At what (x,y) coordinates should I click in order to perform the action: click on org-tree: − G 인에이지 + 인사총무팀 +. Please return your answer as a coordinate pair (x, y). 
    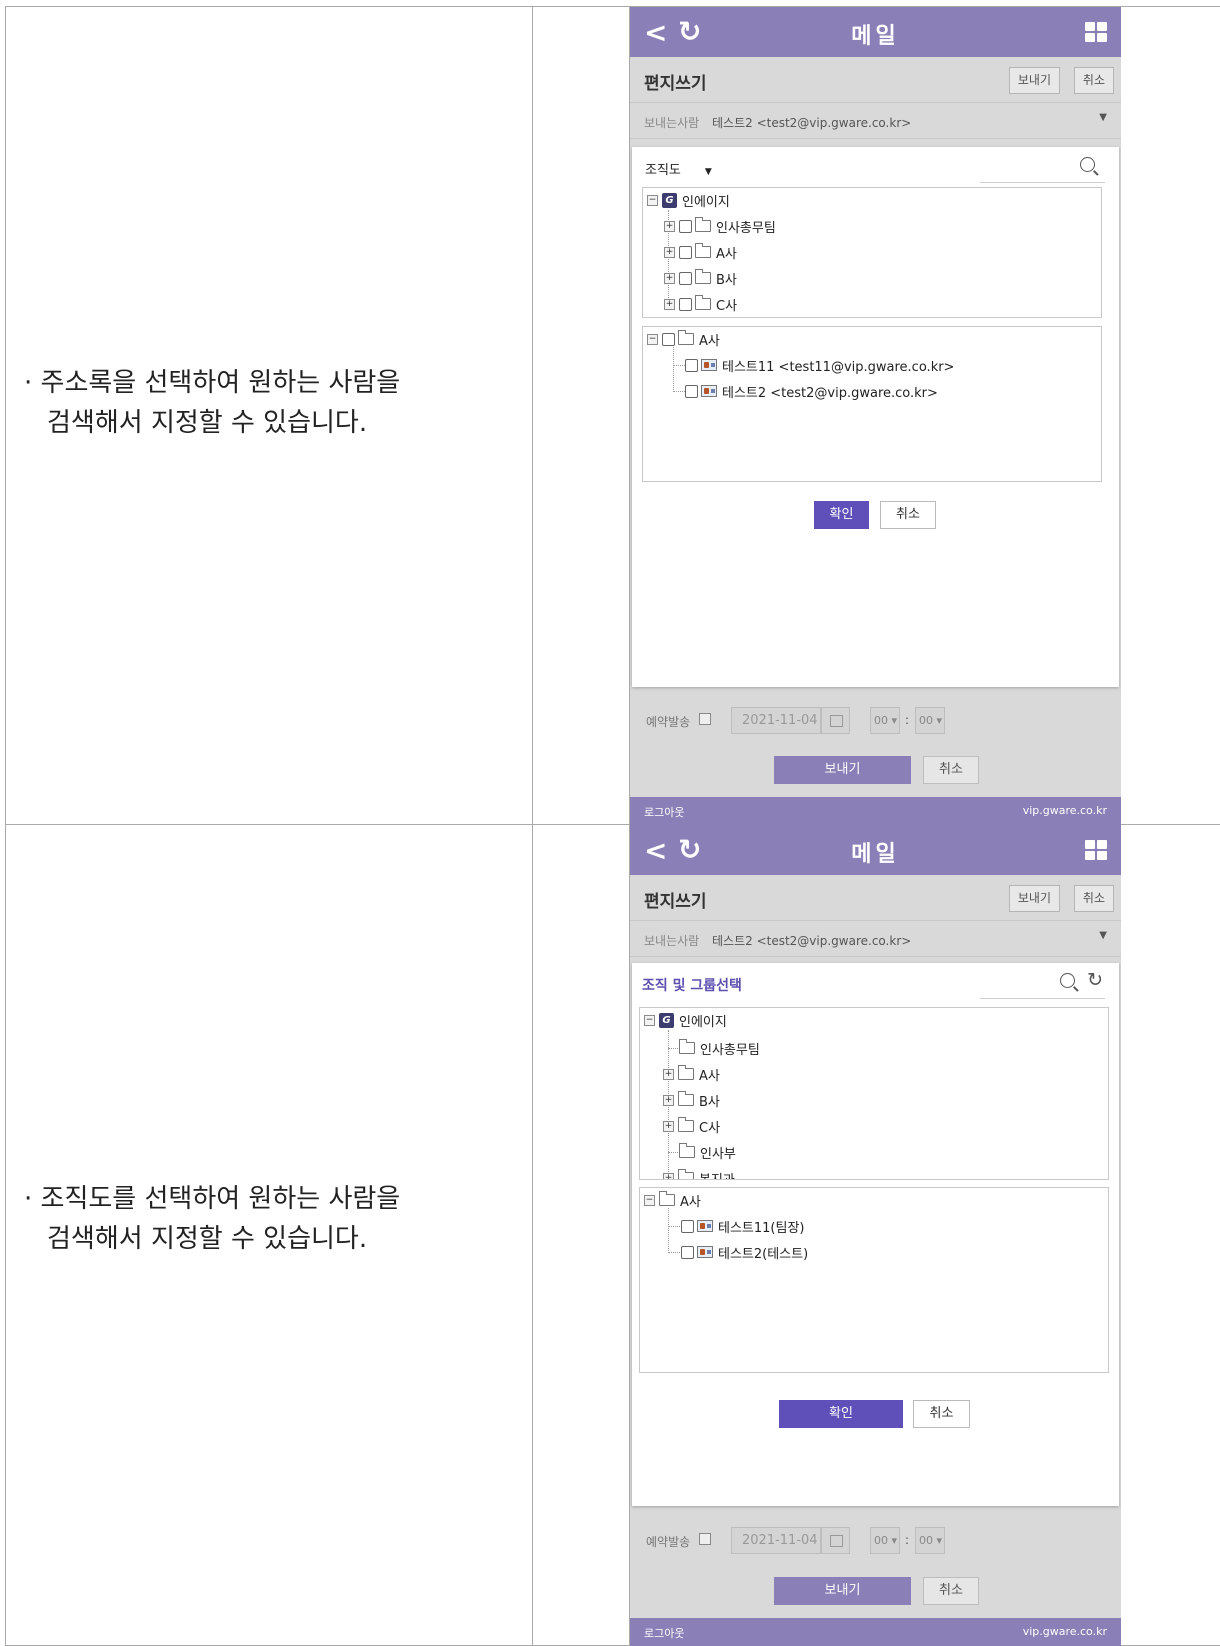
    Looking at the image, I should click on (872, 252).